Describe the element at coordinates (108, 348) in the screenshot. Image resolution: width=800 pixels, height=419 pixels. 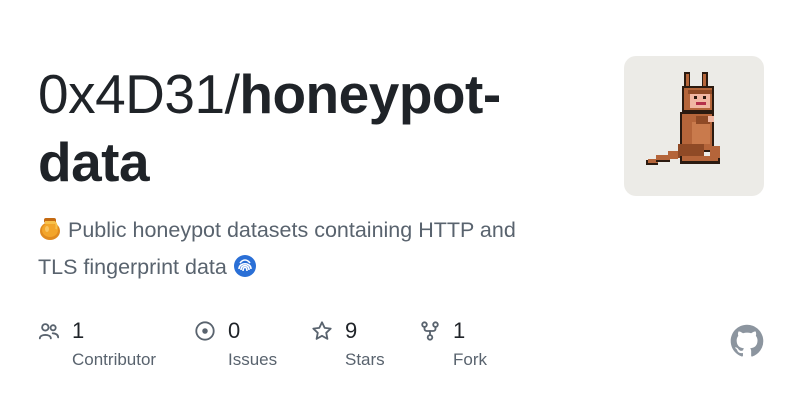
I see `stat-contributors: 1 Contributor` at that location.